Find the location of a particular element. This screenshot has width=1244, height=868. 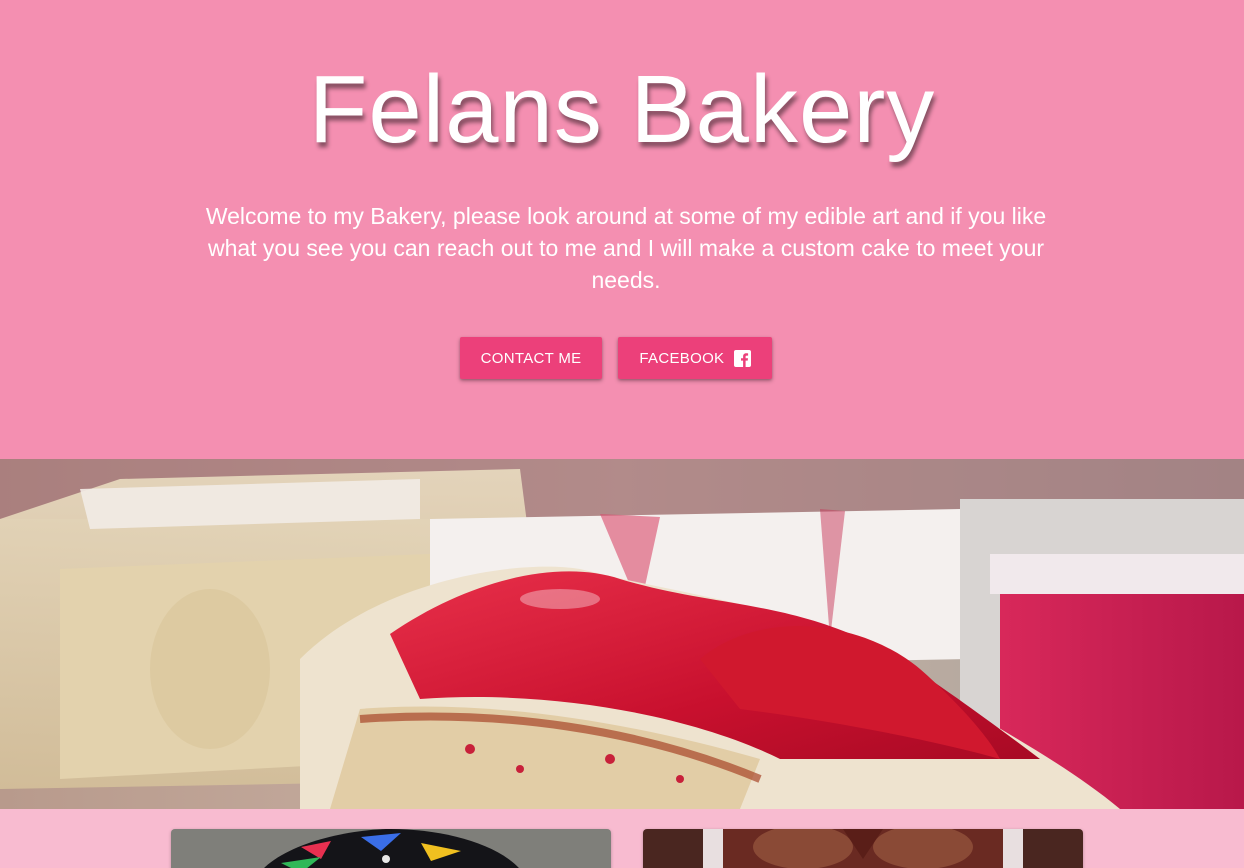

gallery-card-1-image is located at coordinates (391, 848).